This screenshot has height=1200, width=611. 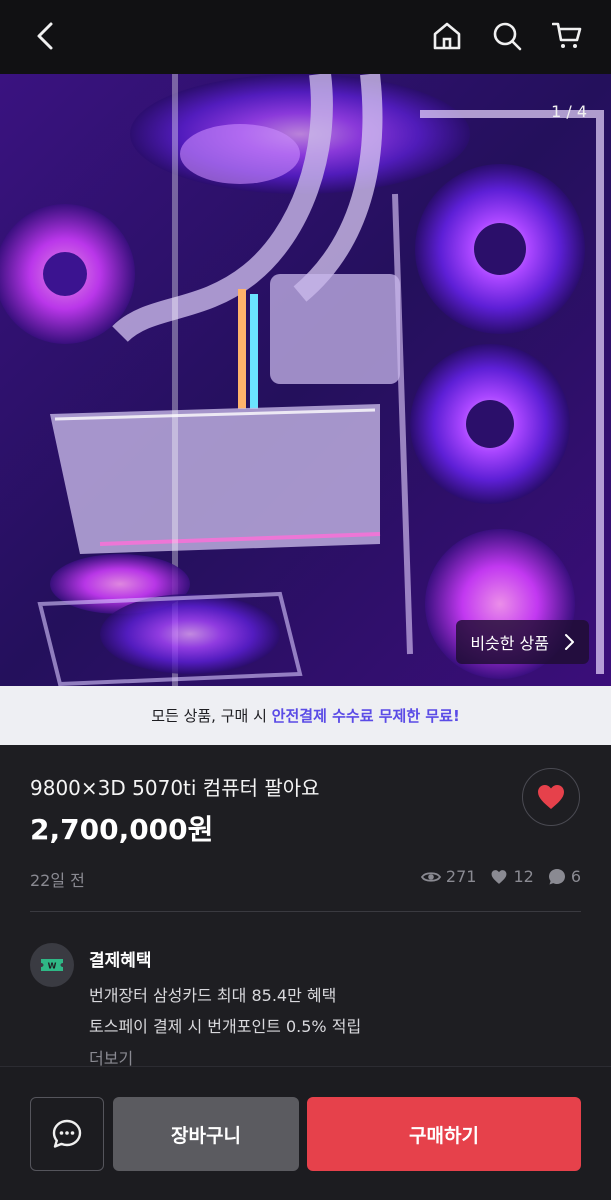 I want to click on back-button, so click(x=46, y=36).